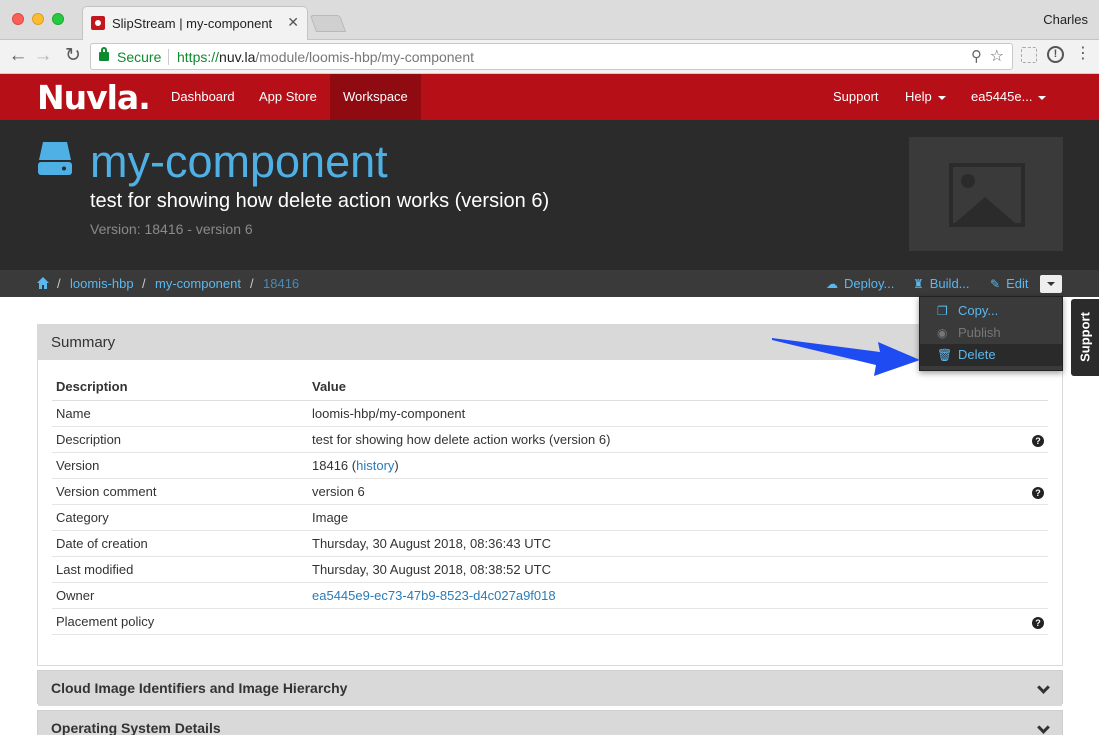  I want to click on history-link: history, so click(375, 465).